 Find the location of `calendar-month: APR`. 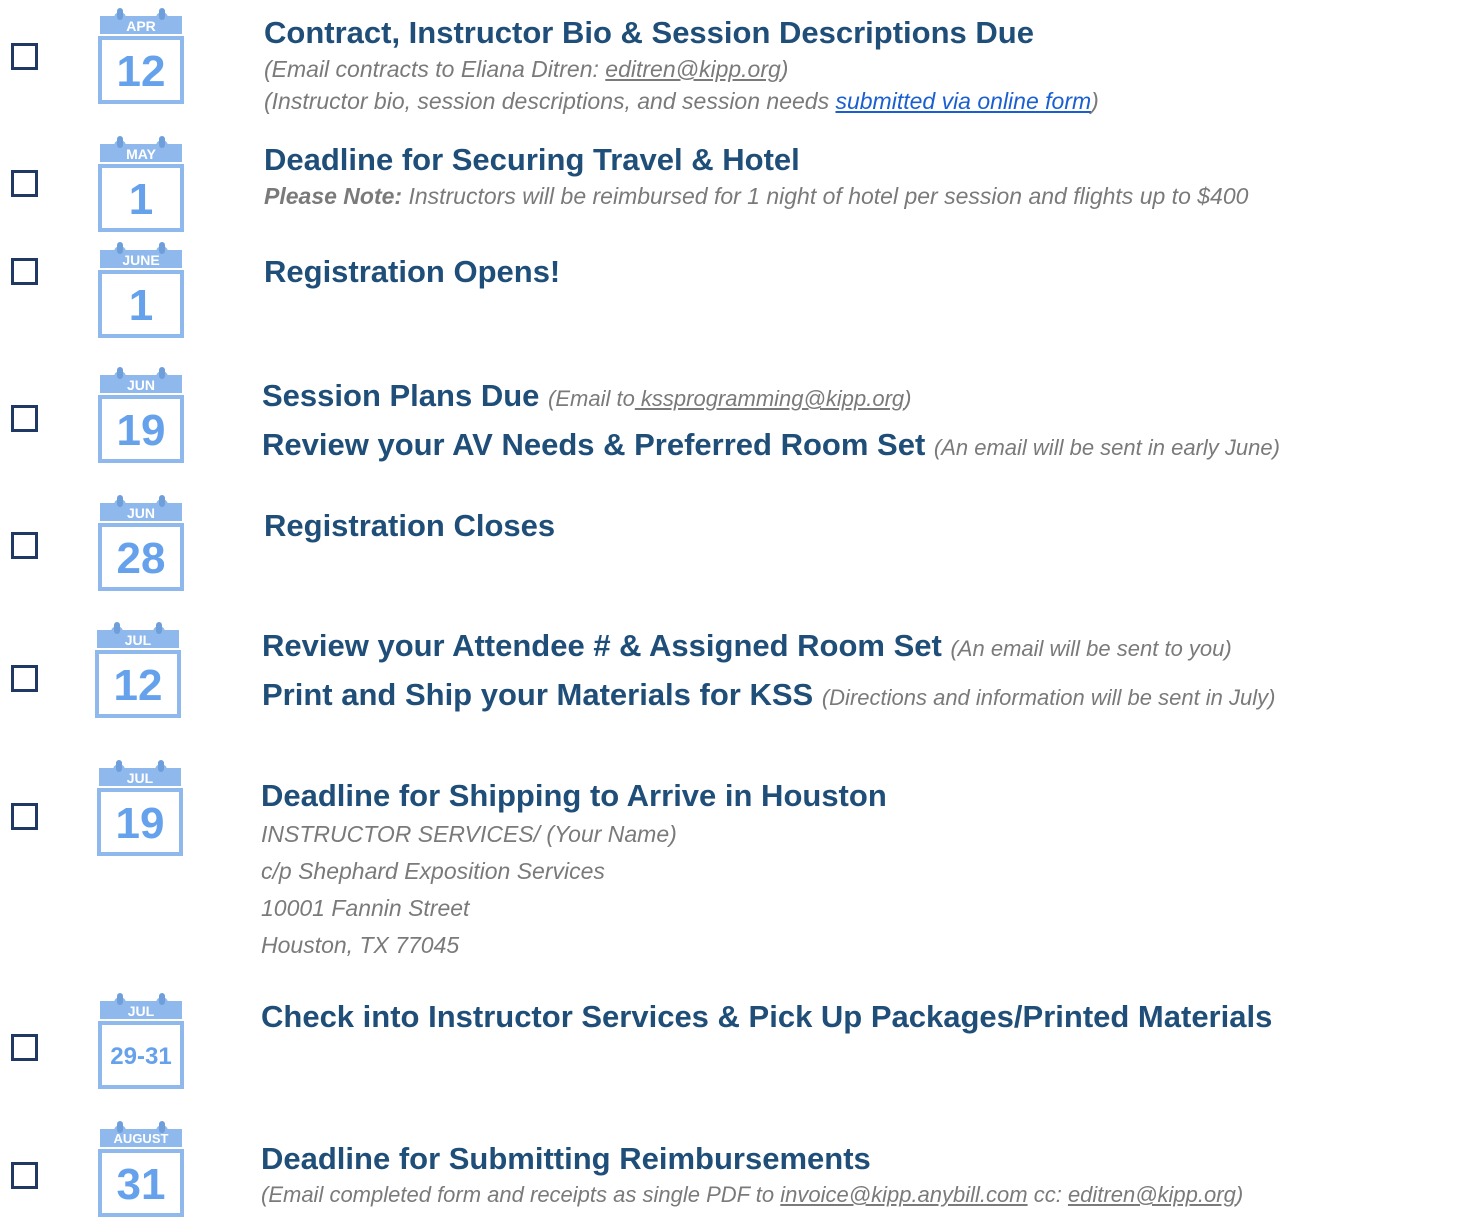

calendar-month: APR is located at coordinates (141, 26).